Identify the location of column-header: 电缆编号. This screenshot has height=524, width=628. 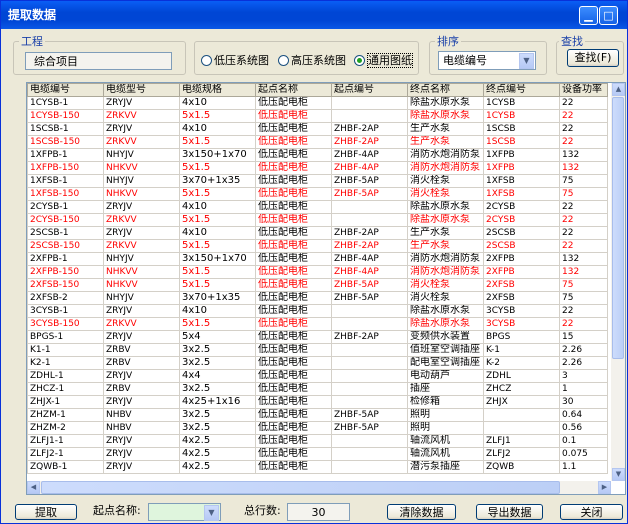
(65, 90).